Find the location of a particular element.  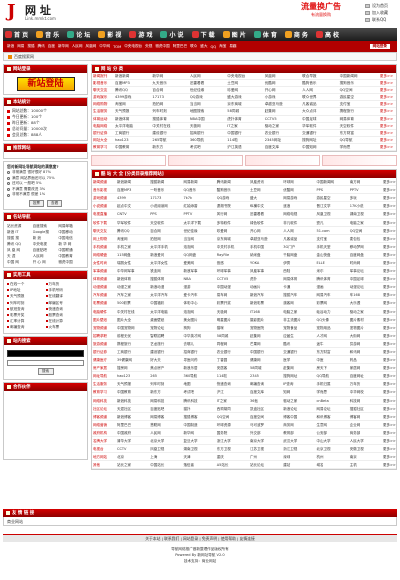

site-link: 博客中国 is located at coordinates (299, 417).